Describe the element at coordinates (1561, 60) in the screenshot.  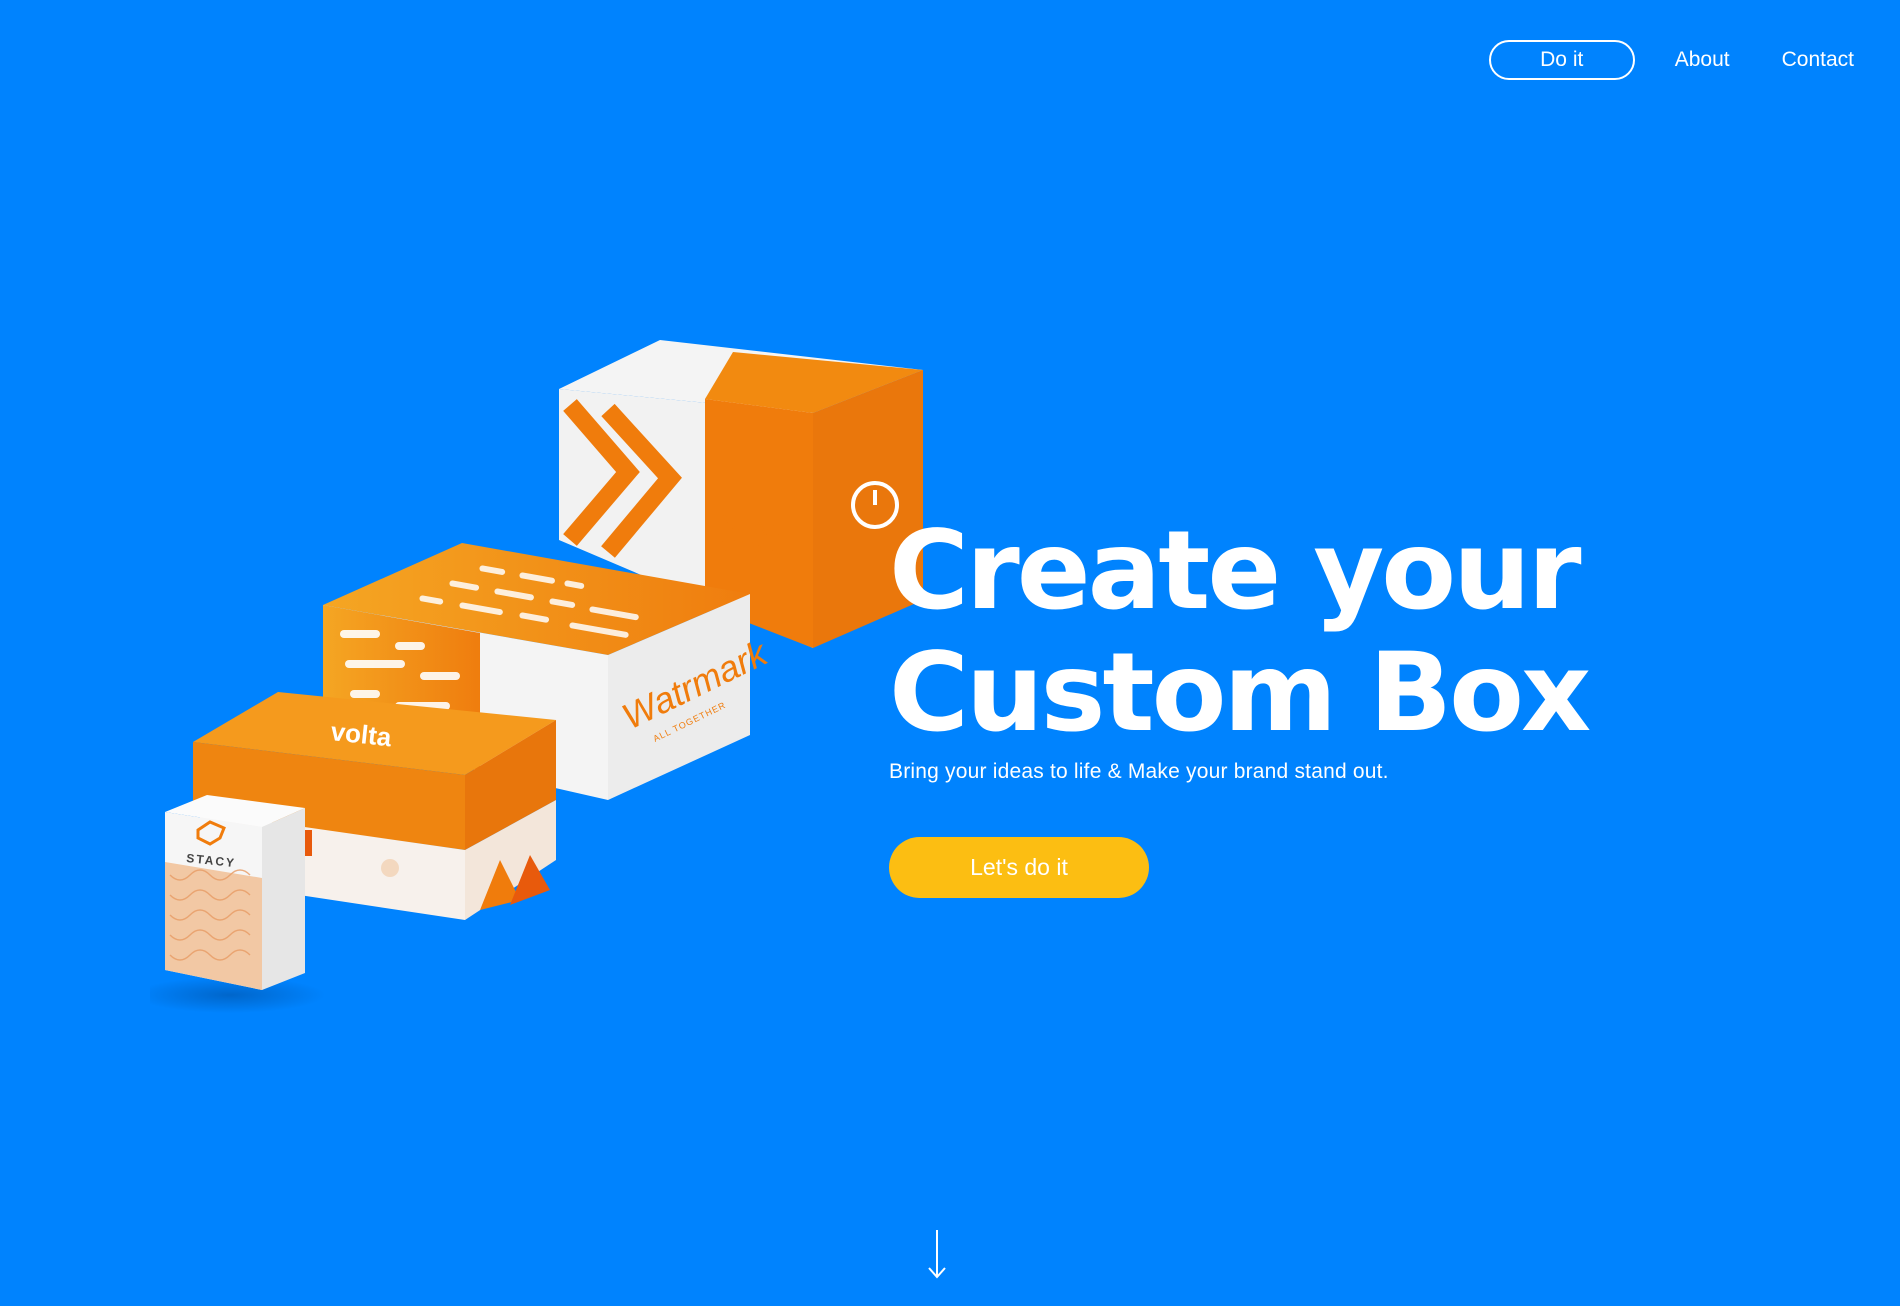
I see `do-it-nav-button: Do it` at that location.